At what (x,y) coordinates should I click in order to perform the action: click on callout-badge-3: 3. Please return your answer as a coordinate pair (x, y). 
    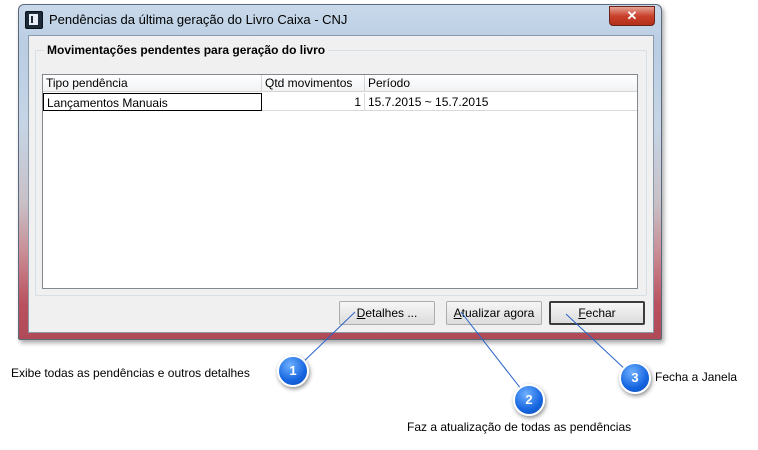
    Looking at the image, I should click on (635, 378).